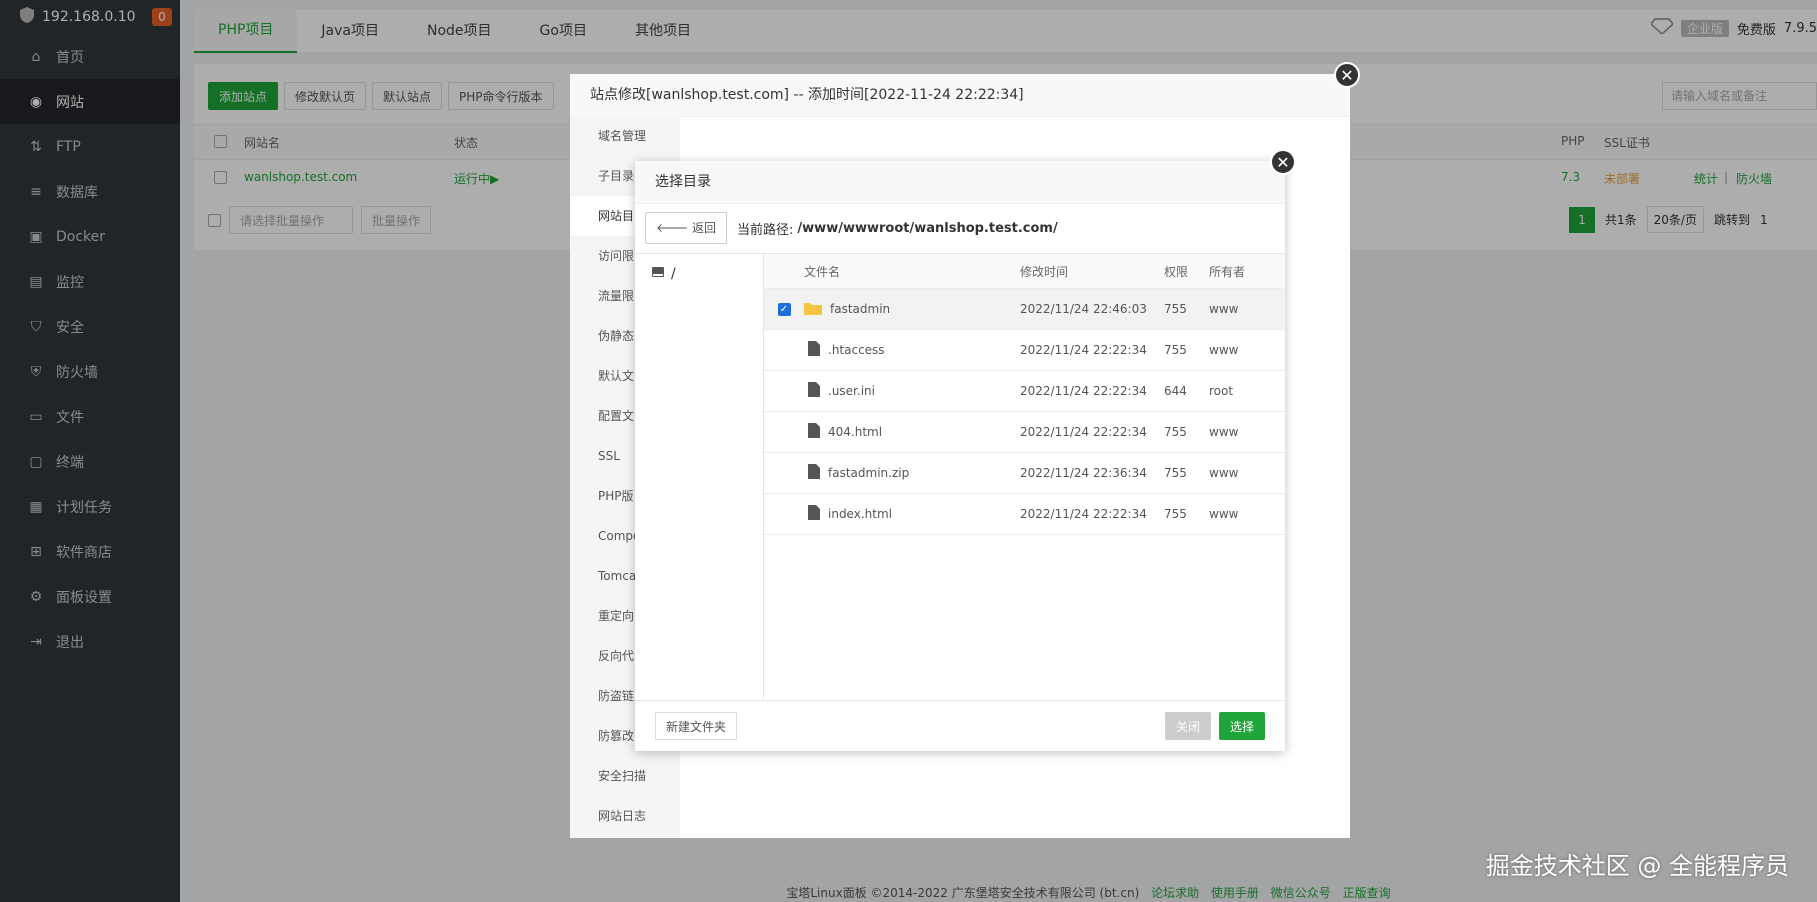 This screenshot has height=902, width=1817. I want to click on directory-tree: /, so click(699, 477).